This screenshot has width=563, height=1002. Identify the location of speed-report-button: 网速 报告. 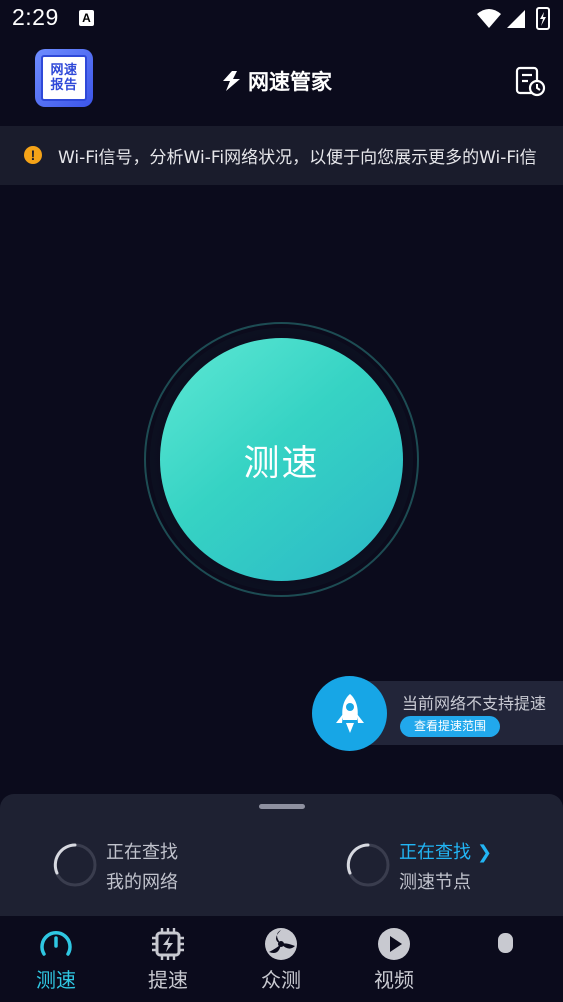
(64, 78).